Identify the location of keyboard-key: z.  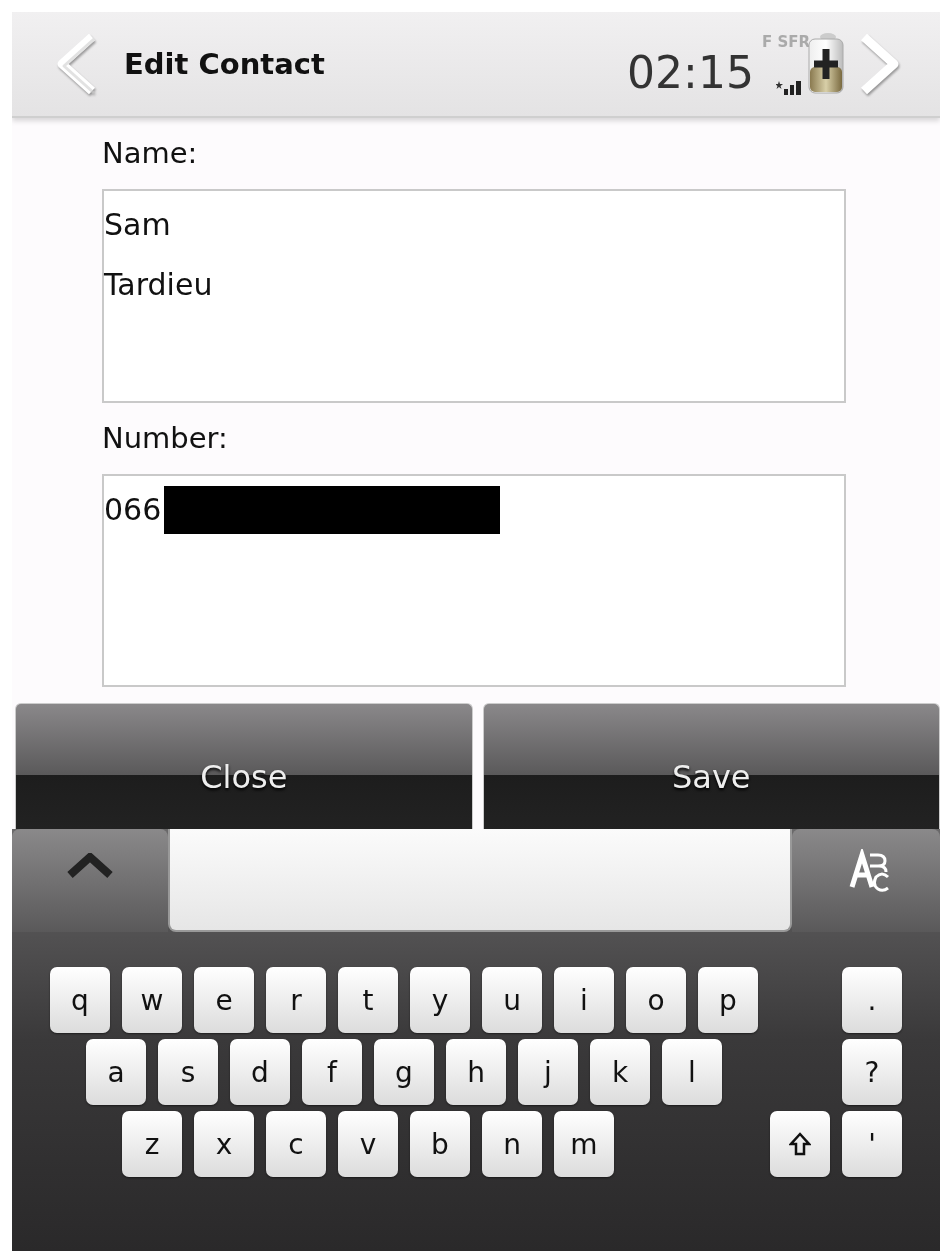
(152, 1144).